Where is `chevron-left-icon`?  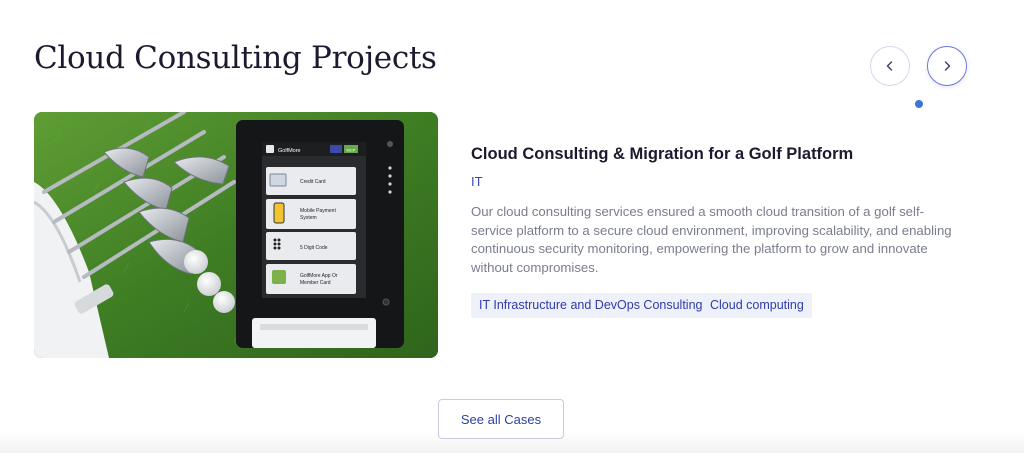
chevron-left-icon is located at coordinates (889, 66).